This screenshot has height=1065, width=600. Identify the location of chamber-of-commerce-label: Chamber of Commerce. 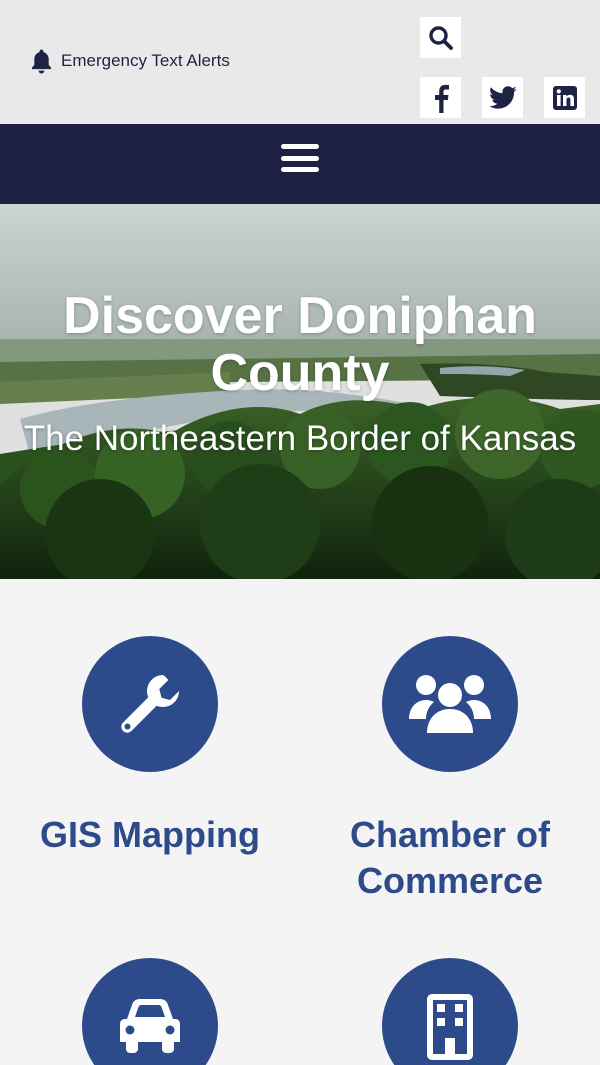
(450, 857).